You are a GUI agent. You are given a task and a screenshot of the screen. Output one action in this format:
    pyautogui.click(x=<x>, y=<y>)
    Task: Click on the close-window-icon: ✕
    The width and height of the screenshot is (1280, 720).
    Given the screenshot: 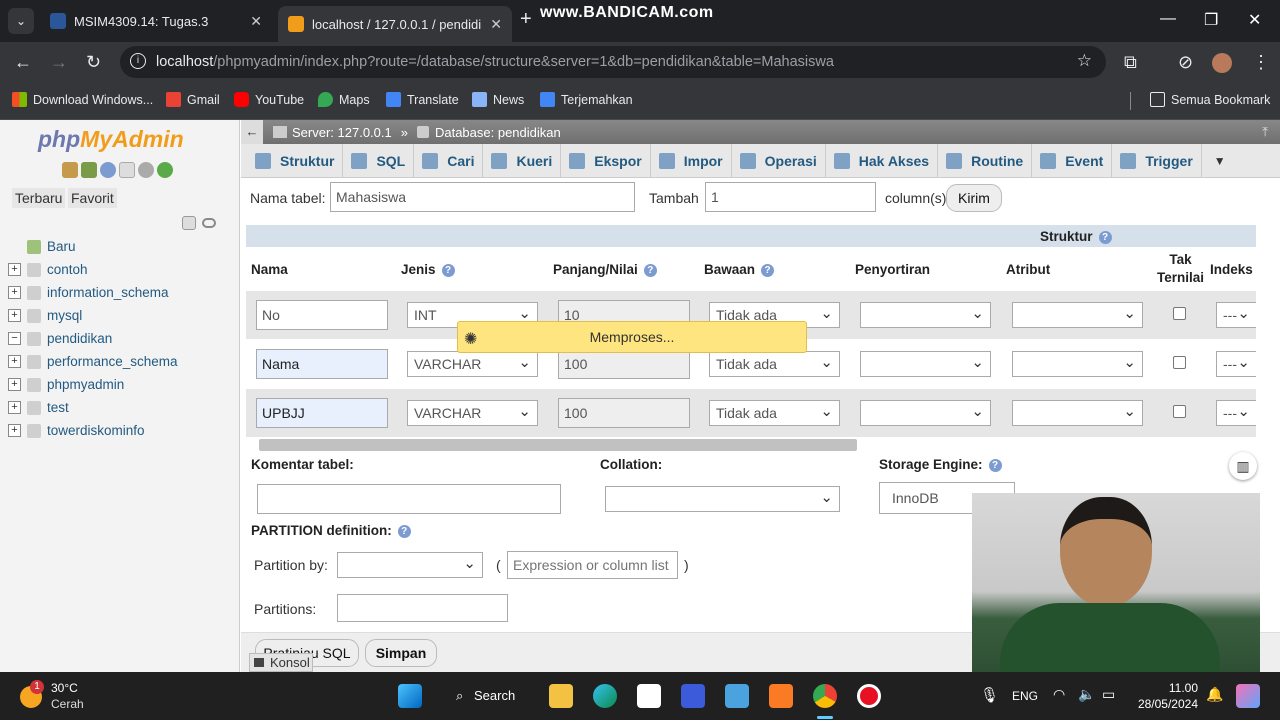 What is the action you would take?
    pyautogui.click(x=1254, y=20)
    